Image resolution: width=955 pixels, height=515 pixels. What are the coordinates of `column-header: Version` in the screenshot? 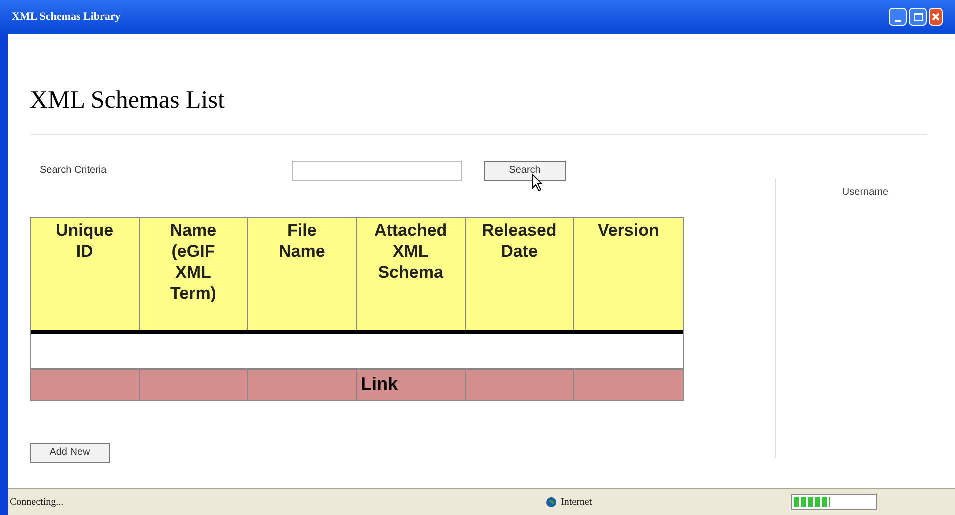 It's located at (628, 231).